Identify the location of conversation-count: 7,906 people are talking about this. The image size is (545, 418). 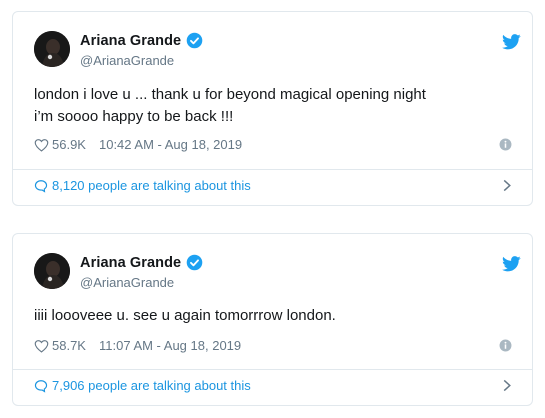
(151, 385).